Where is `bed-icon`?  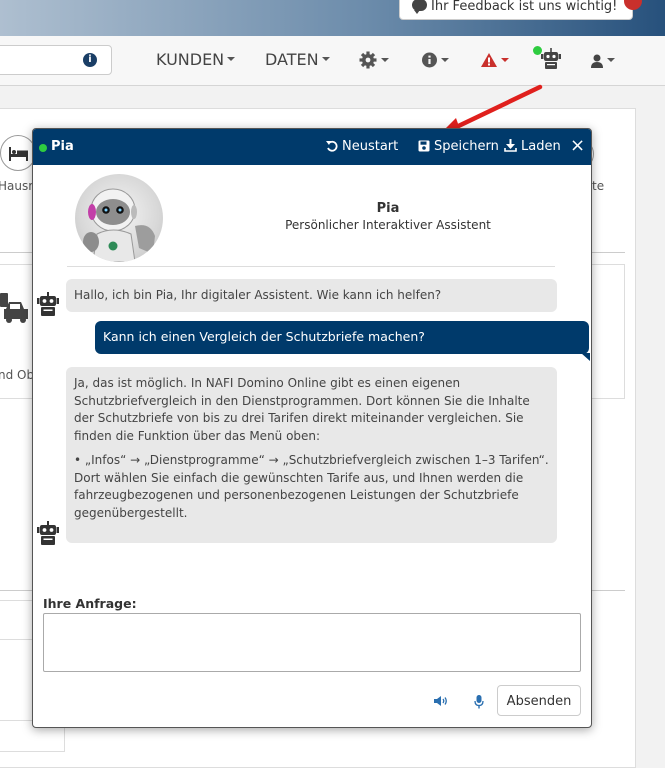 bed-icon is located at coordinates (18, 154).